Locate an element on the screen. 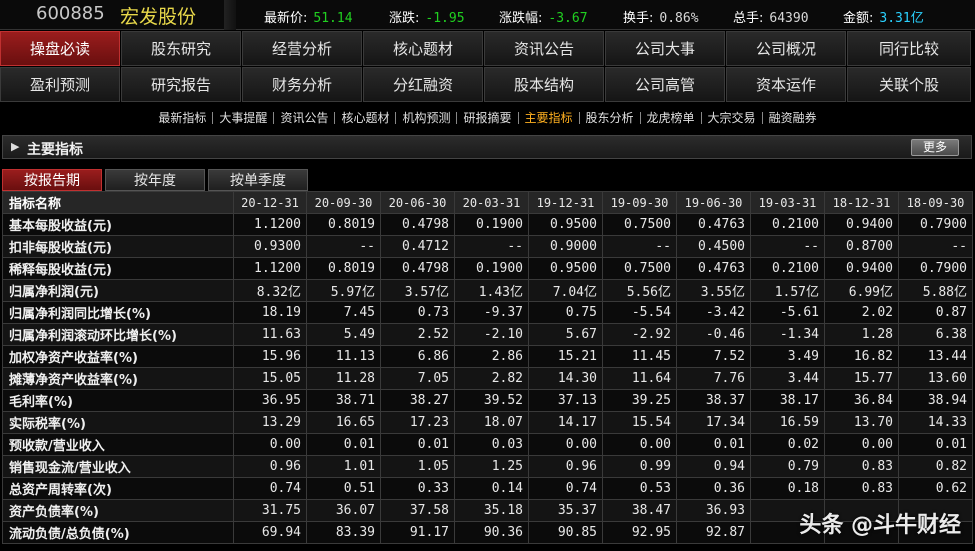 This screenshot has height=551, width=975. nav-tab: 分红融资 is located at coordinates (423, 84).